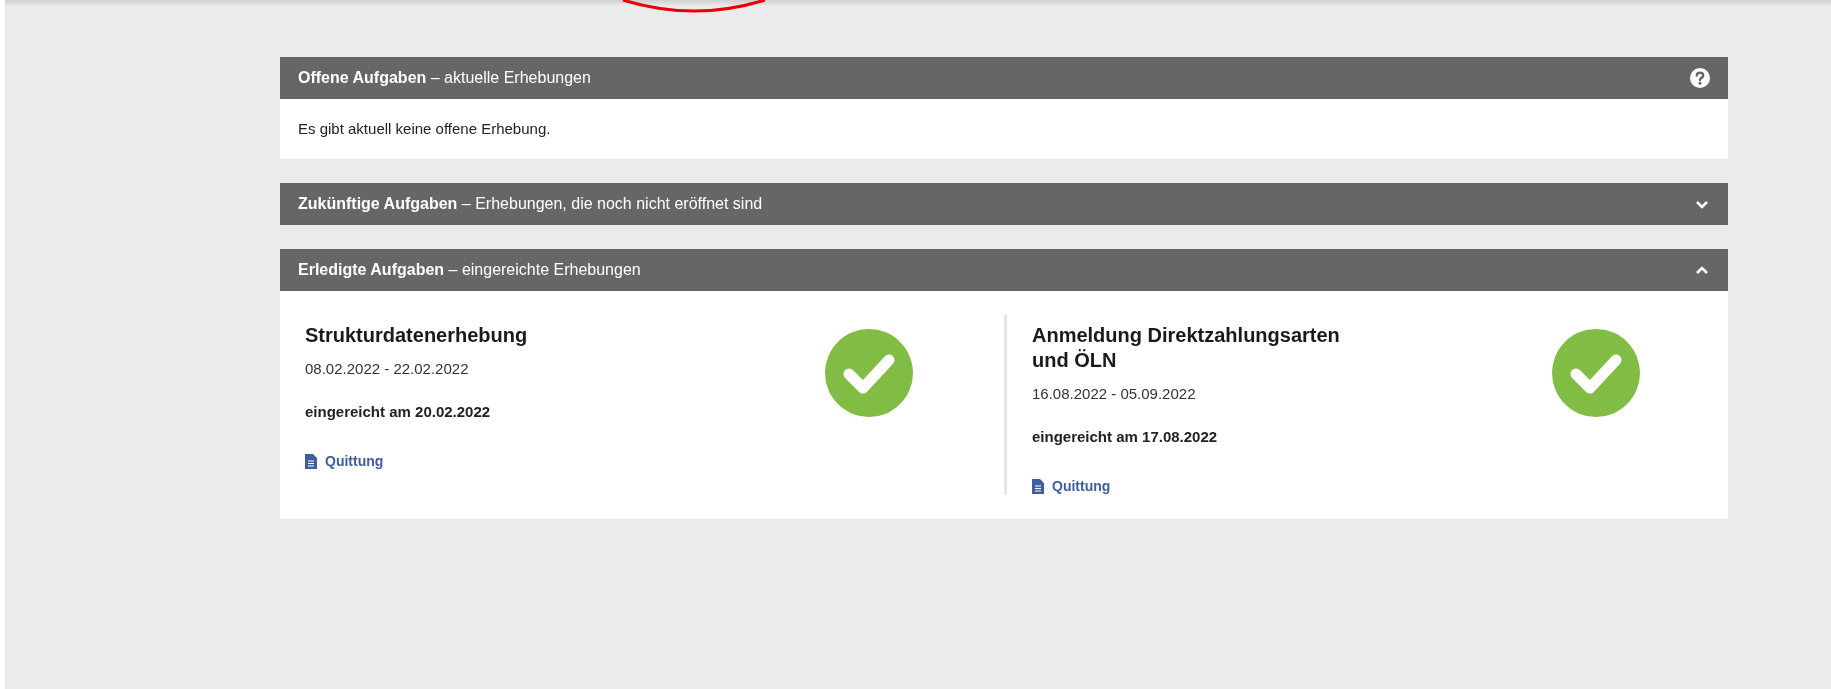 This screenshot has height=689, width=1831. What do you see at coordinates (398, 411) in the screenshot?
I see `submission-date: eingereicht am 20.02.2022` at bounding box center [398, 411].